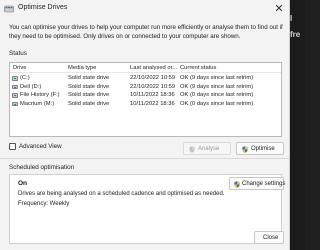 The width and height of the screenshot is (320, 250). I want to click on background-text-1: I, so click(291, 18).